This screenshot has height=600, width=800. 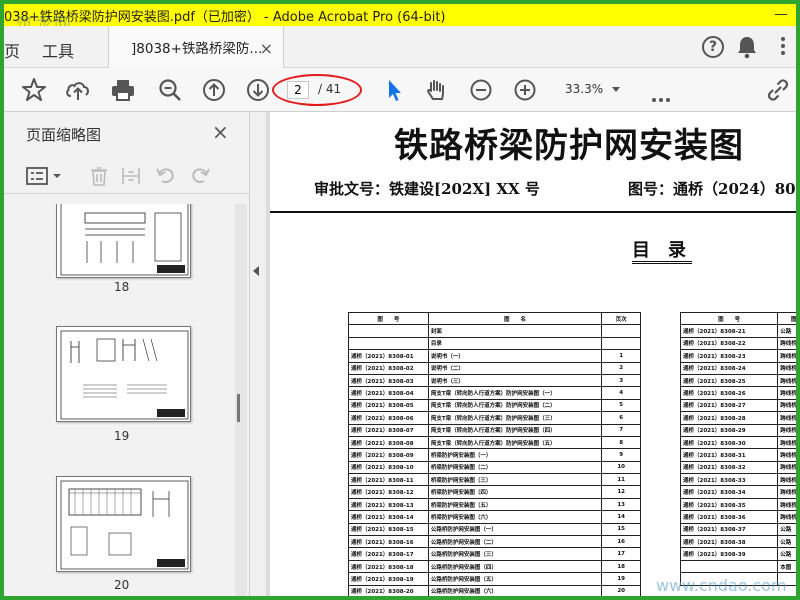 I want to click on table-row: 通桥（2021）8308-33 跨线桥, so click(x=737, y=480).